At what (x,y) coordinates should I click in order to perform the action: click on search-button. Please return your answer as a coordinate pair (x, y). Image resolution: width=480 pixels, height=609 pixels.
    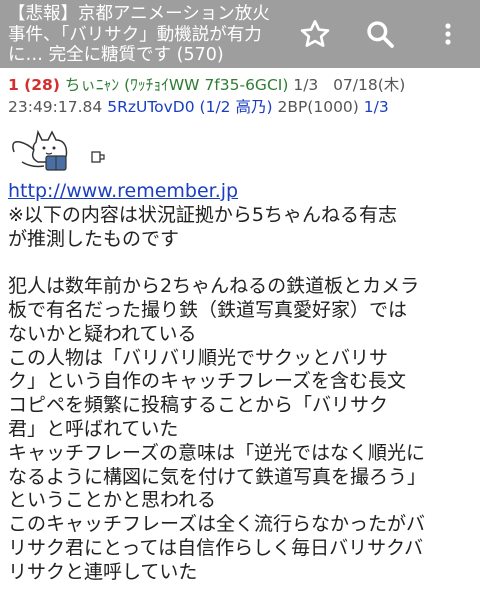
    Looking at the image, I should click on (380, 34).